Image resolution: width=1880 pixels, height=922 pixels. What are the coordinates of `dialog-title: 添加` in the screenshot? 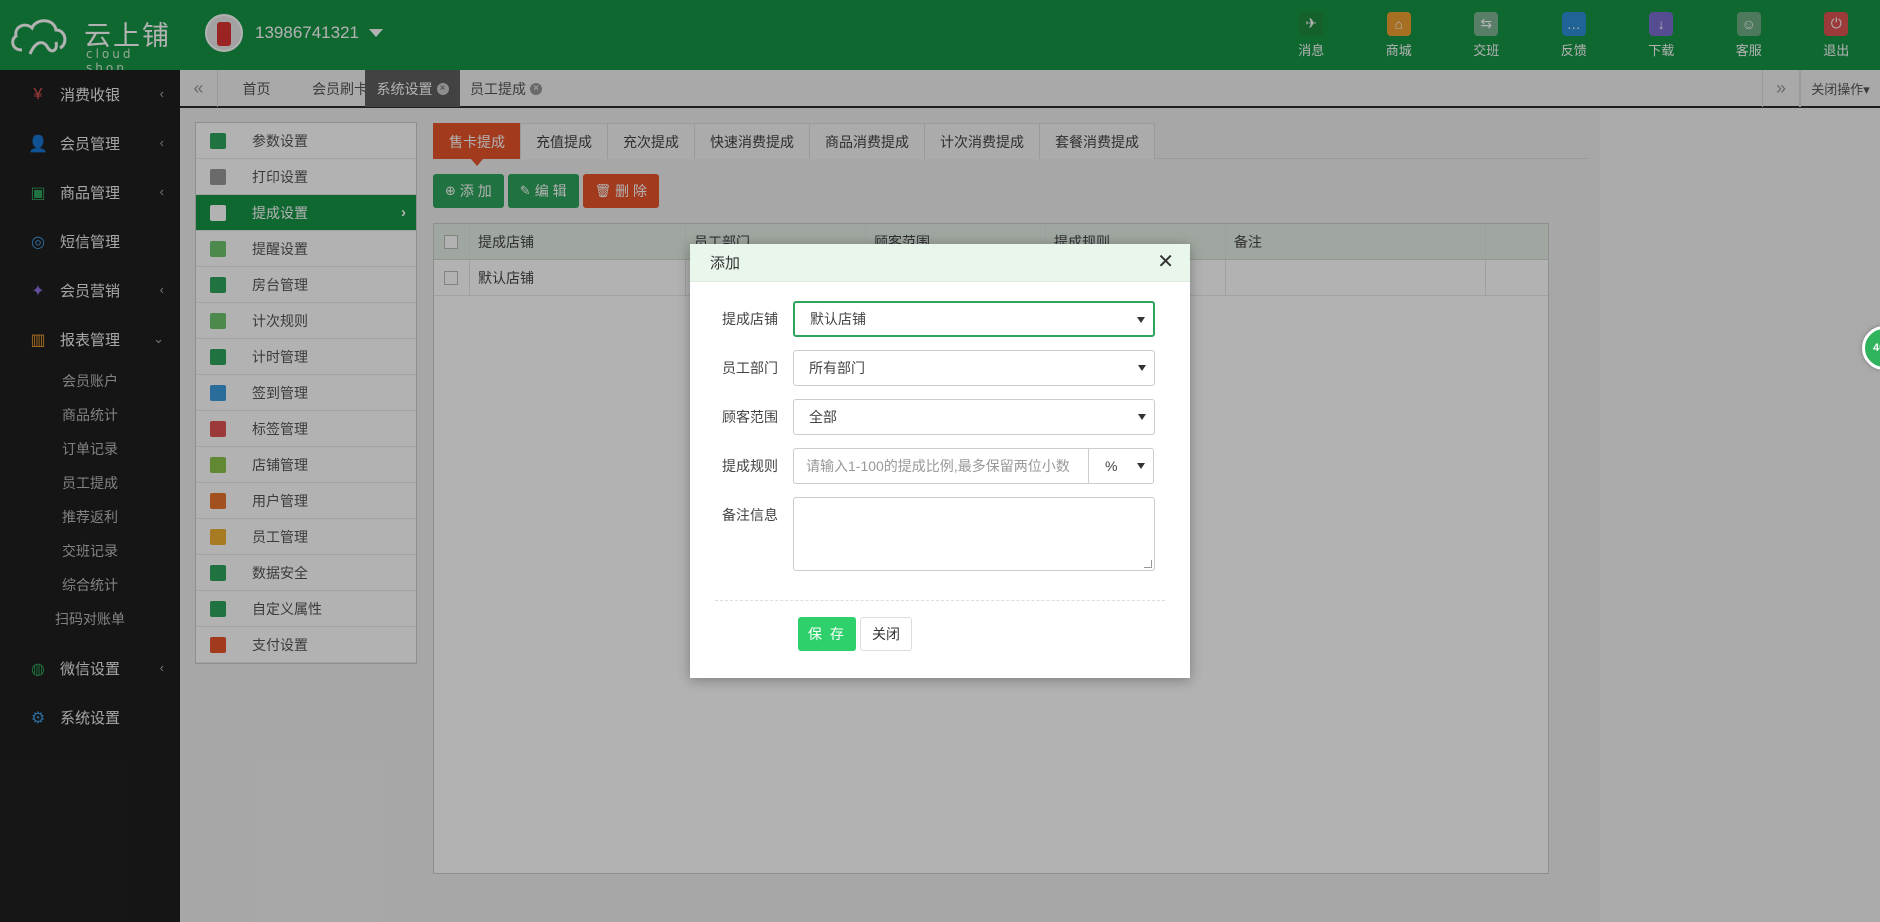 It's located at (725, 263).